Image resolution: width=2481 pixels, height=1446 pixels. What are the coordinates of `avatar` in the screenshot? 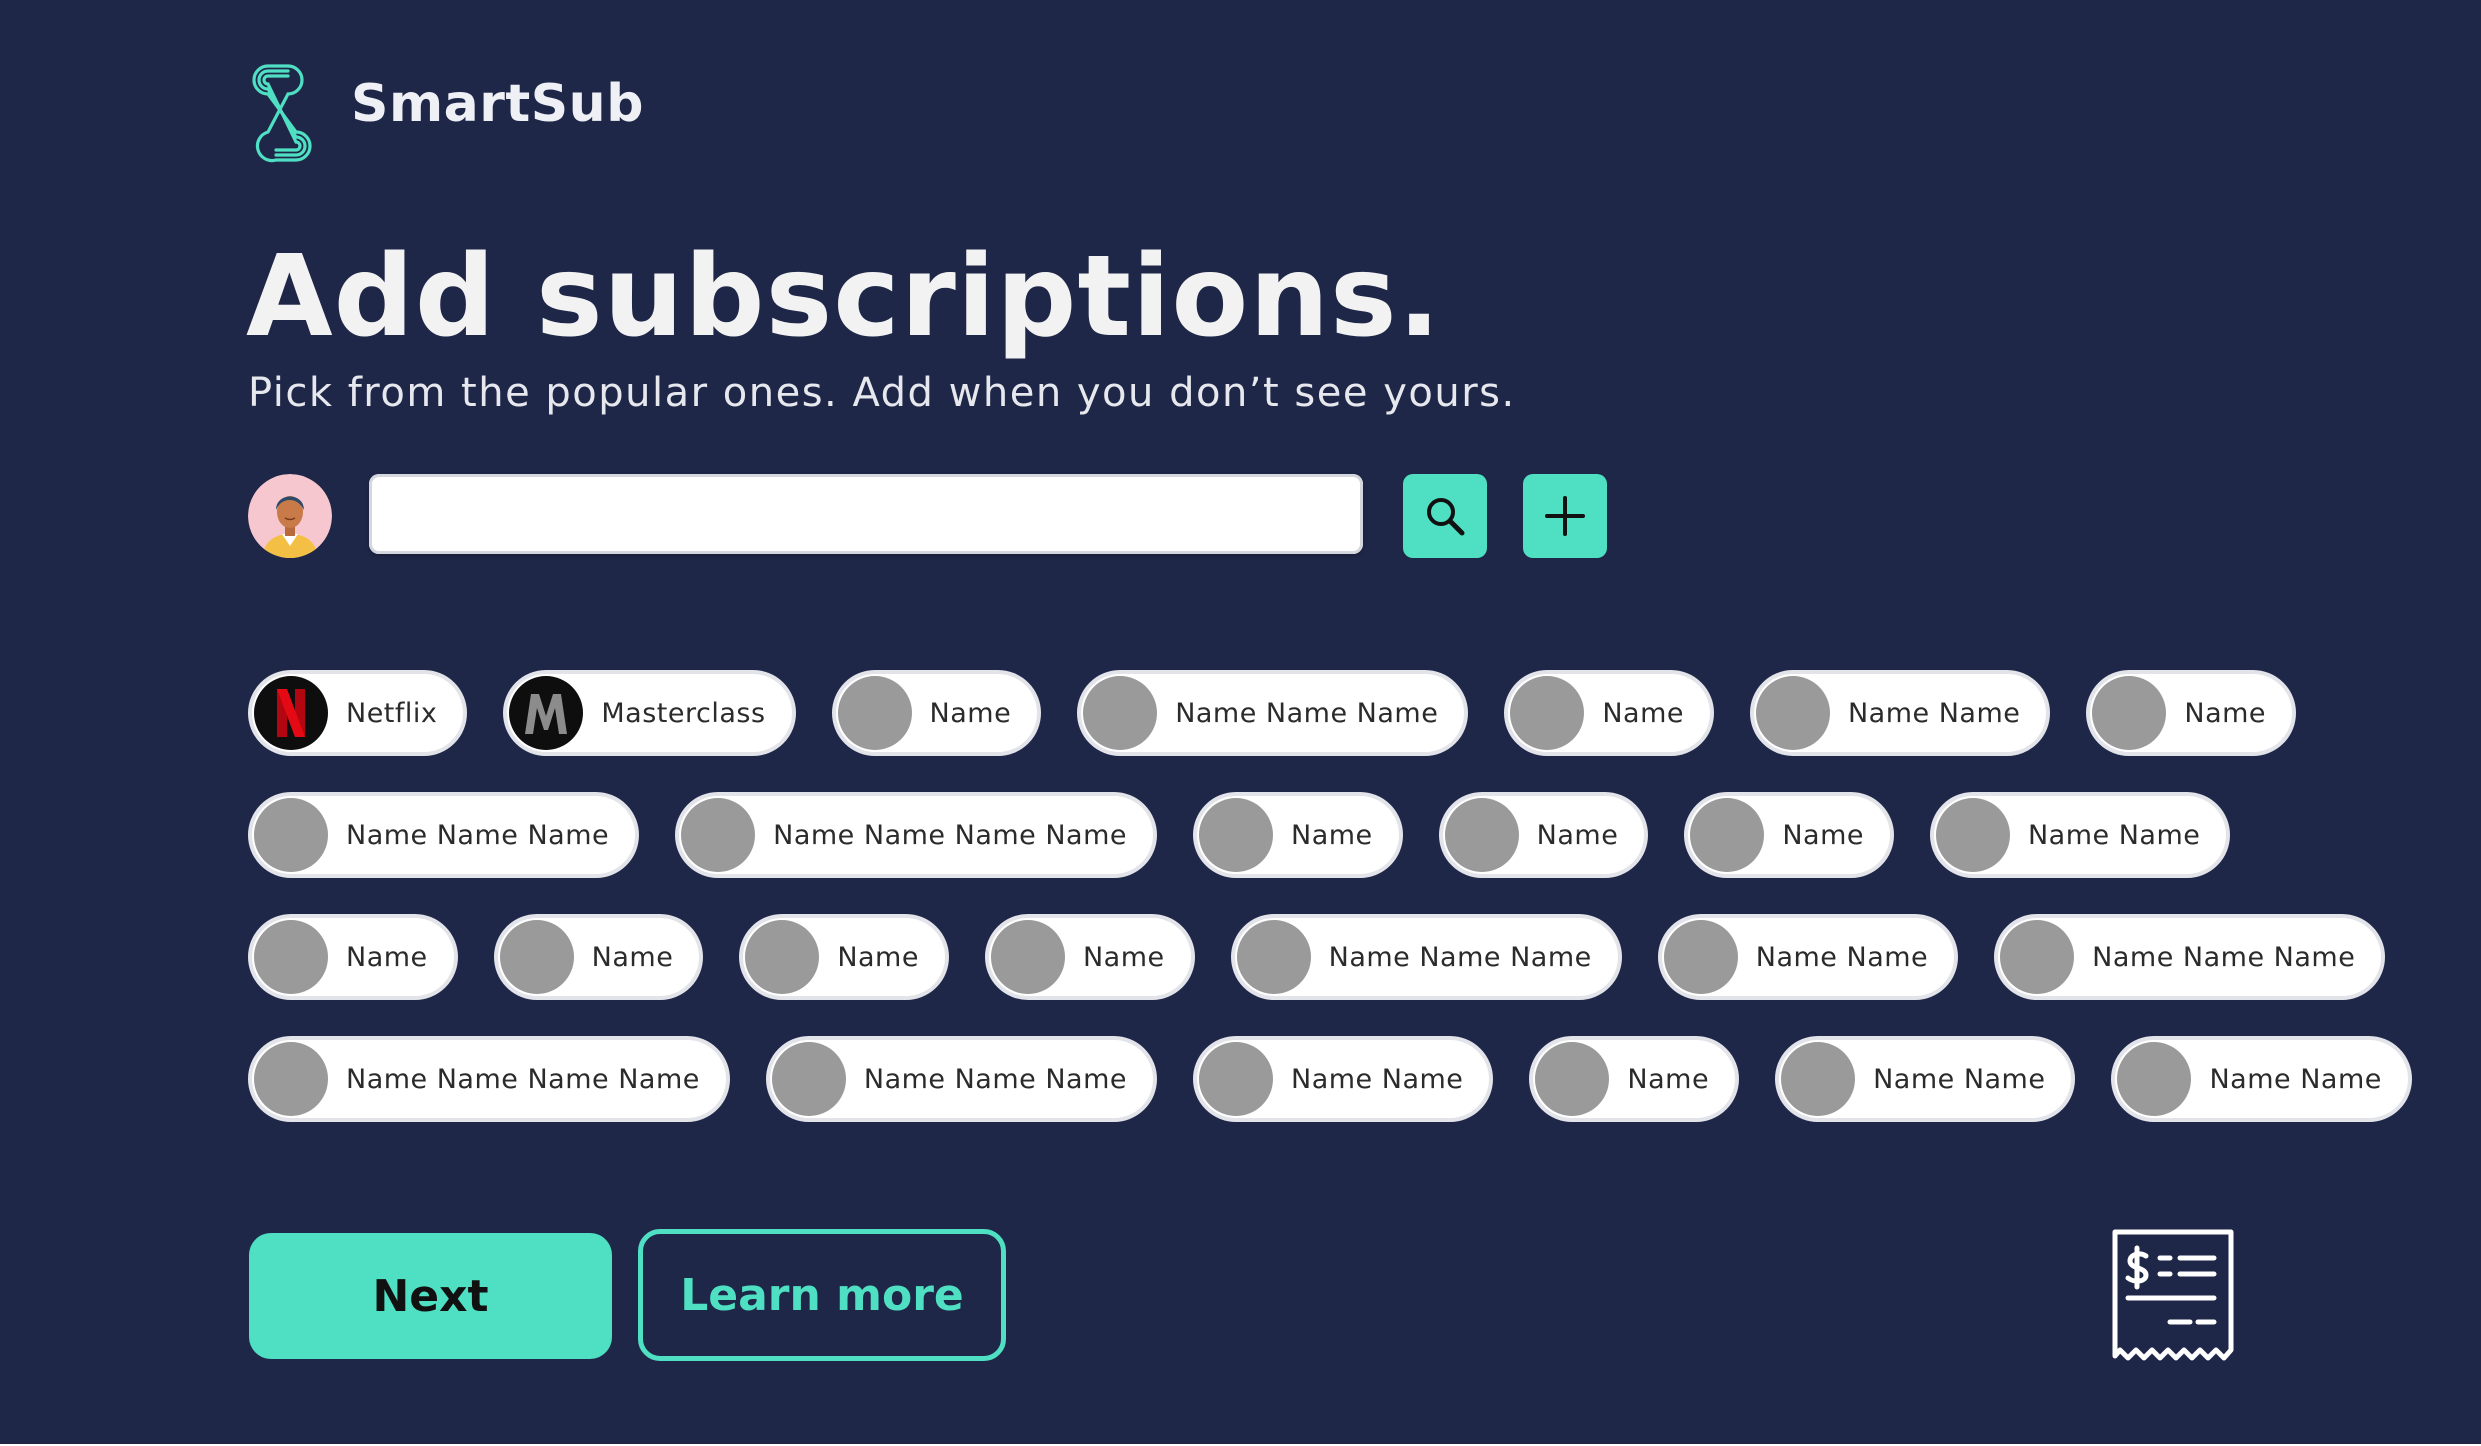 It's located at (290, 516).